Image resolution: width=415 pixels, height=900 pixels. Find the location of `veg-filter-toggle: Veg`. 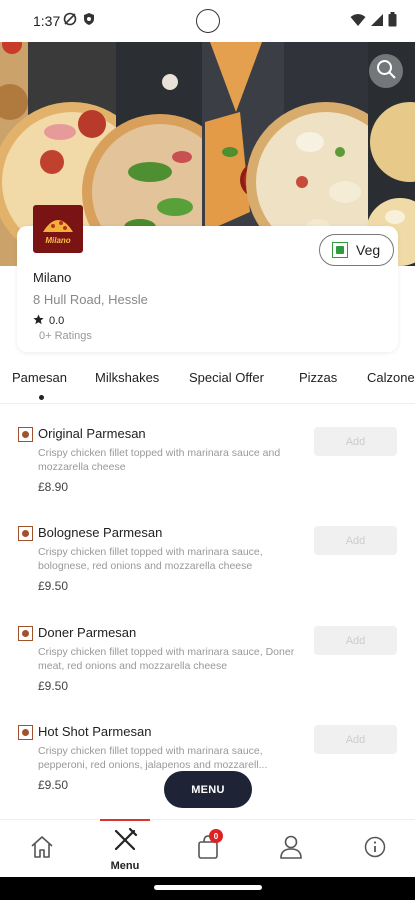

veg-filter-toggle: Veg is located at coordinates (356, 250).